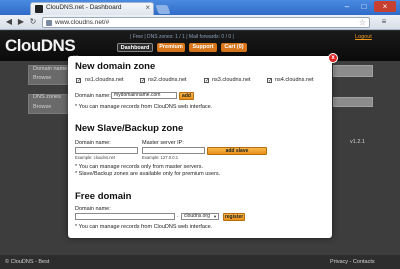 The height and width of the screenshot is (269, 400). Describe the element at coordinates (93, 209) in the screenshot. I see `free-domain-label: Domain name:` at that location.